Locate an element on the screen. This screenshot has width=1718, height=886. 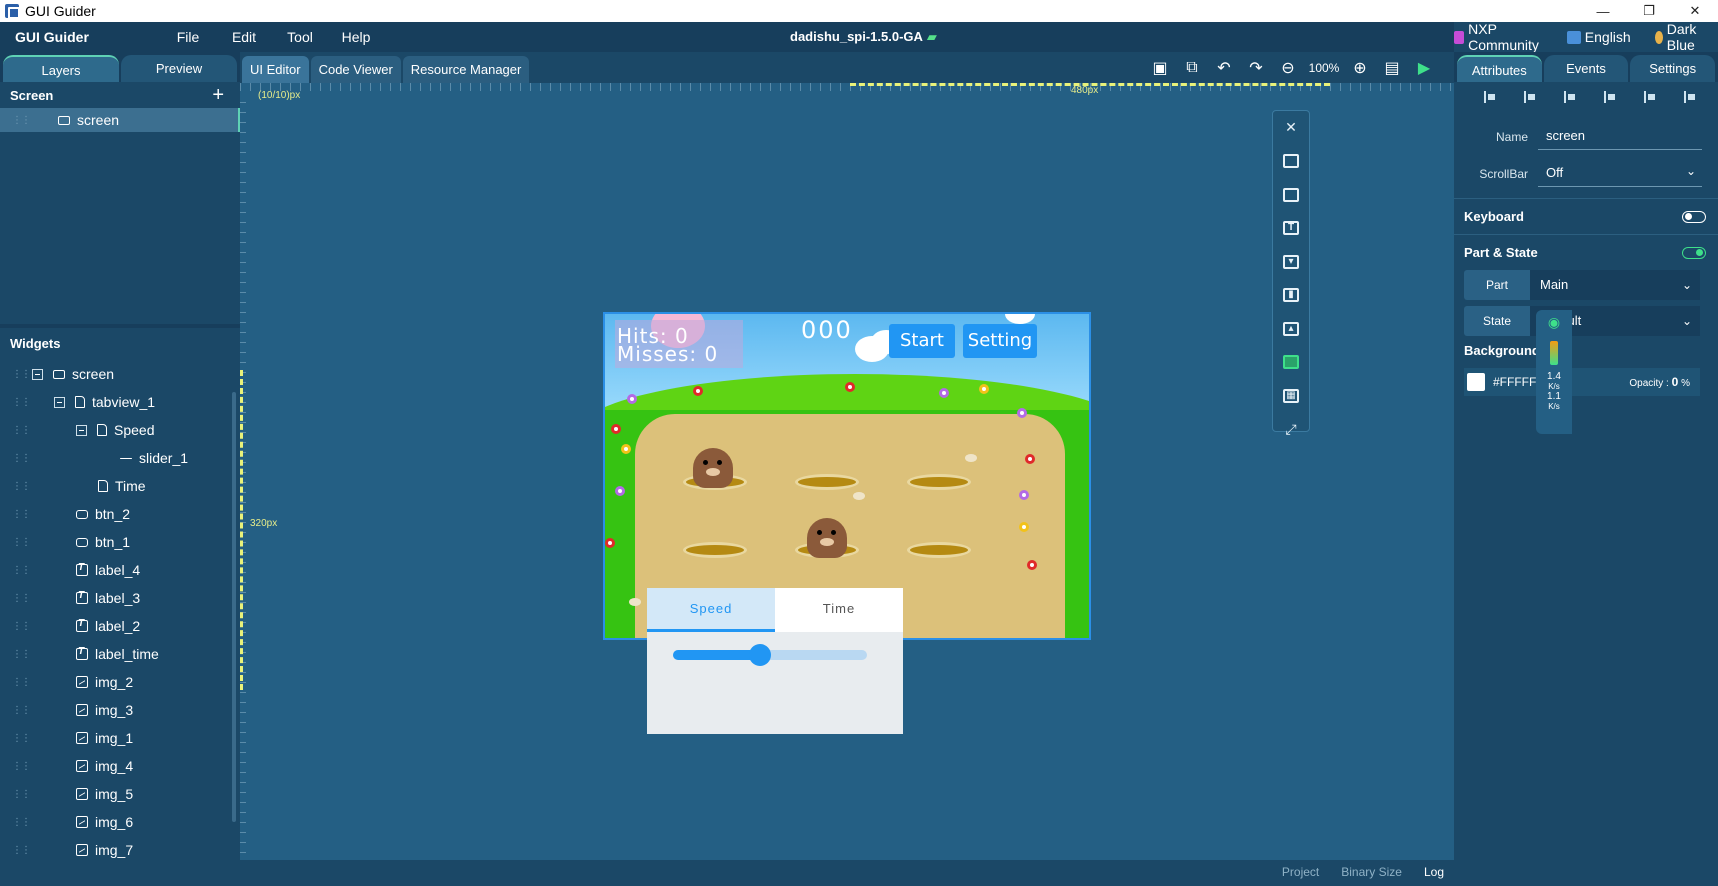
tree-node: ⋮⋮ Speed is located at coordinates (116, 430).